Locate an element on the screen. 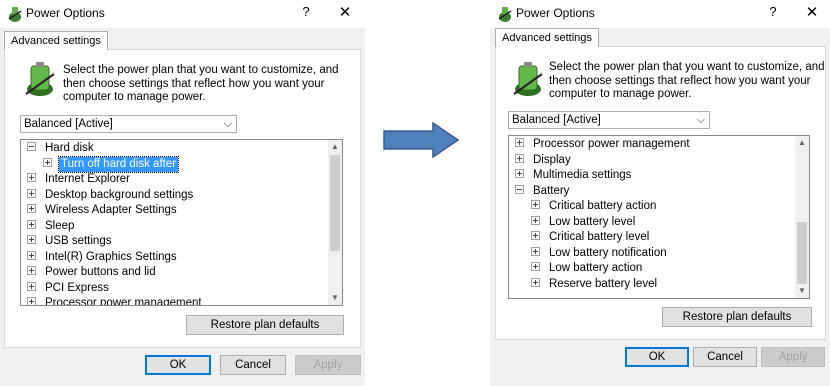 This screenshot has height=386, width=830. tree-item: Hard disk is located at coordinates (61, 148).